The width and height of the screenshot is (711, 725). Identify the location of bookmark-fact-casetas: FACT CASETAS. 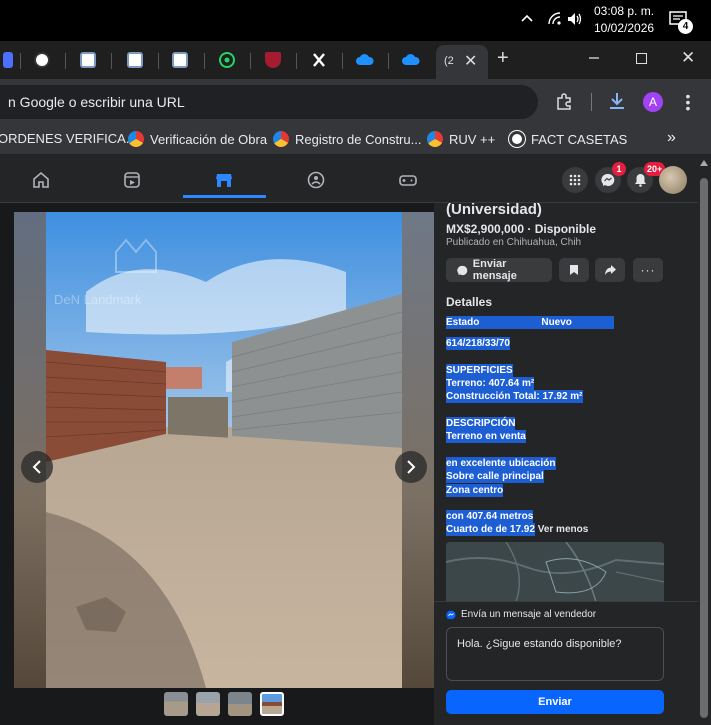
(568, 139).